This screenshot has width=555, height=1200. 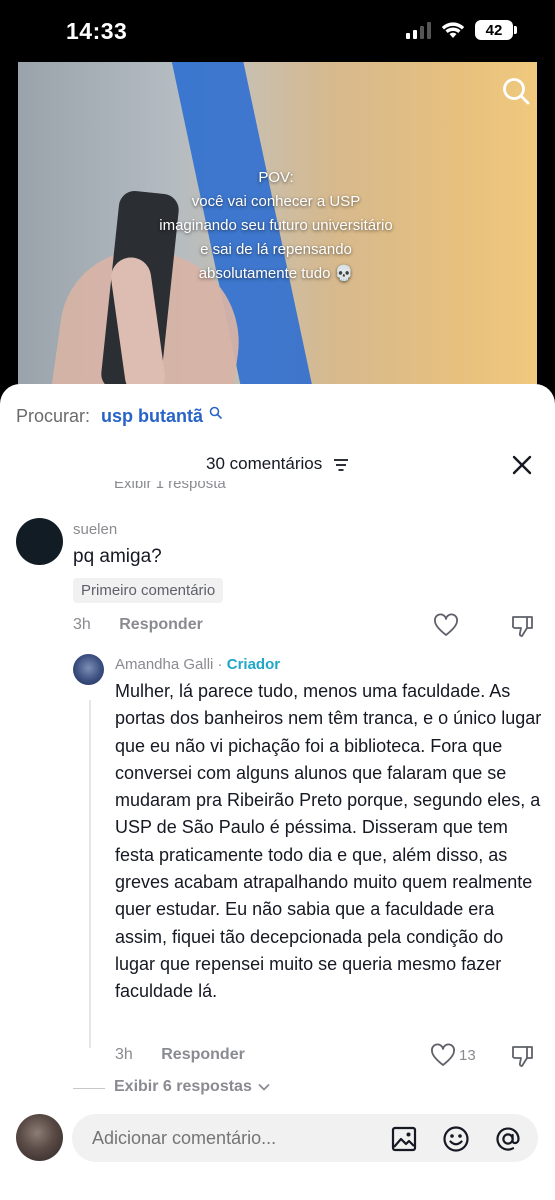 I want to click on search-label: Procurar:, so click(x=53, y=416).